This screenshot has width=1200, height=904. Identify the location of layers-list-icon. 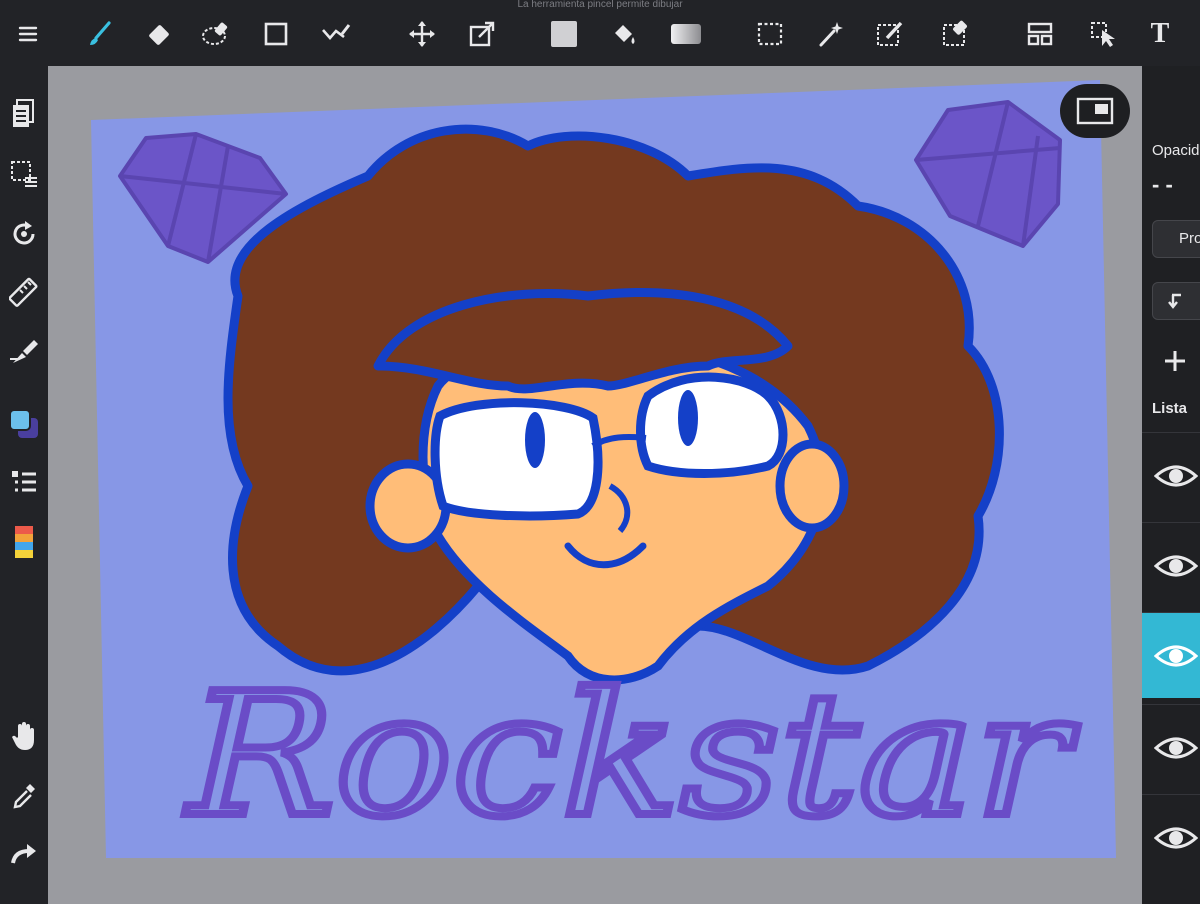
(24, 481).